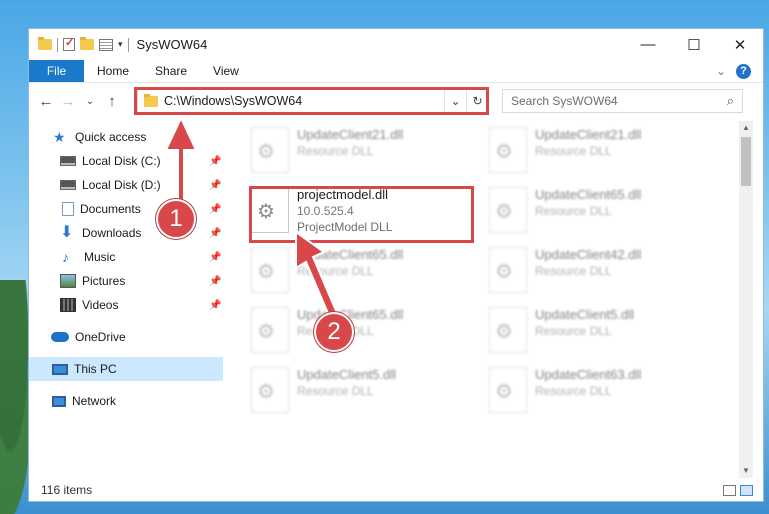 The height and width of the screenshot is (514, 769). What do you see at coordinates (396, 44) in the screenshot?
I see `title-bar: ▾ SysWOW64 — ☐ ✕` at bounding box center [396, 44].